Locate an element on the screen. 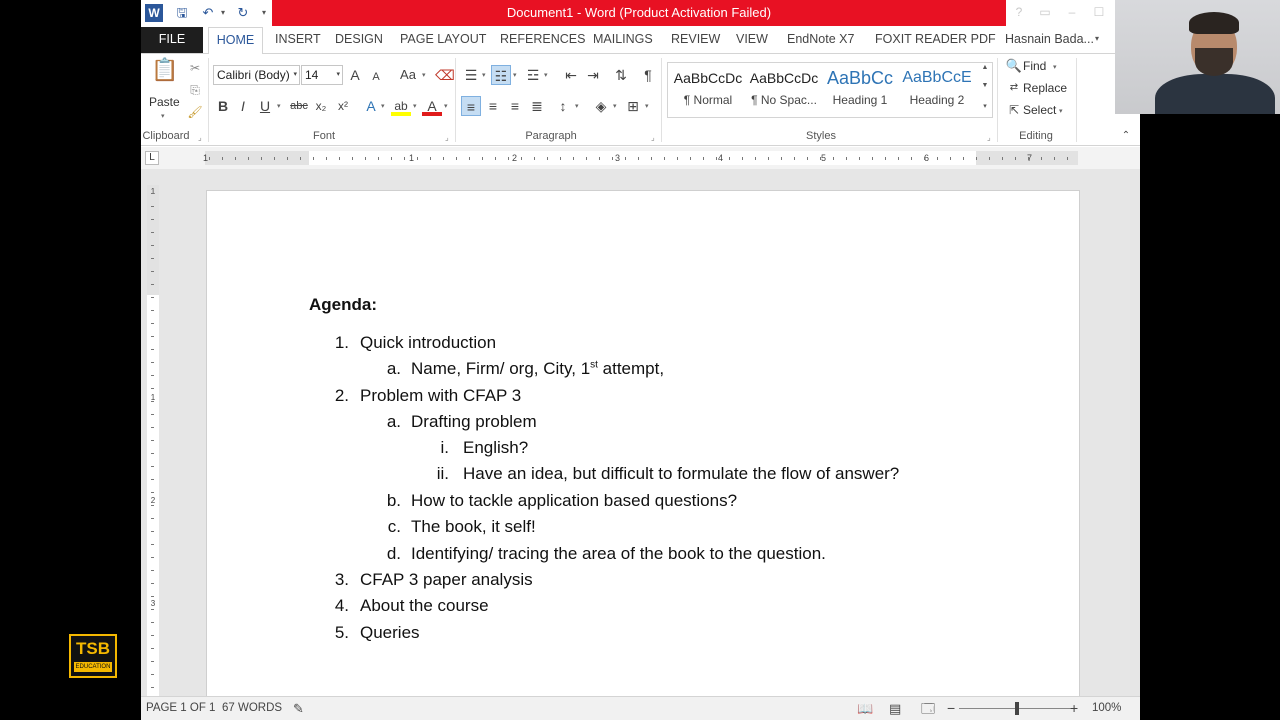 The width and height of the screenshot is (1280, 720). bullets-dropdown-icon: ▾ is located at coordinates (484, 75).